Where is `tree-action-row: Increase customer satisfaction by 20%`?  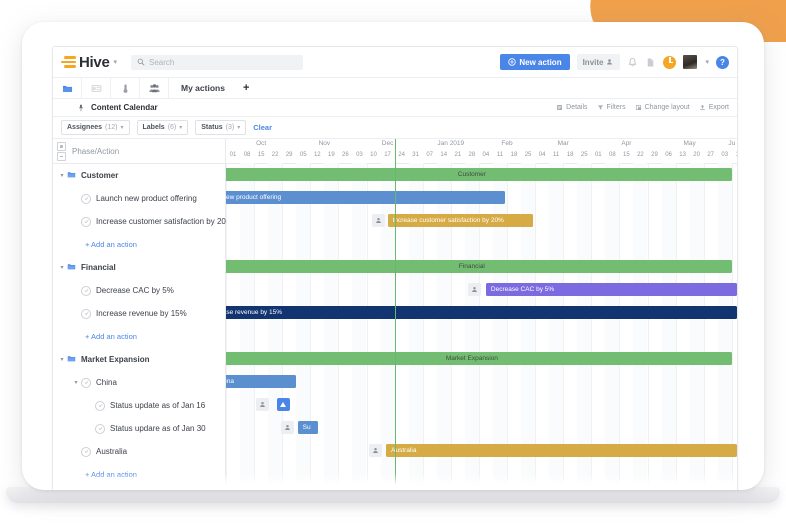 tree-action-row: Increase customer satisfaction by 20% is located at coordinates (143, 221).